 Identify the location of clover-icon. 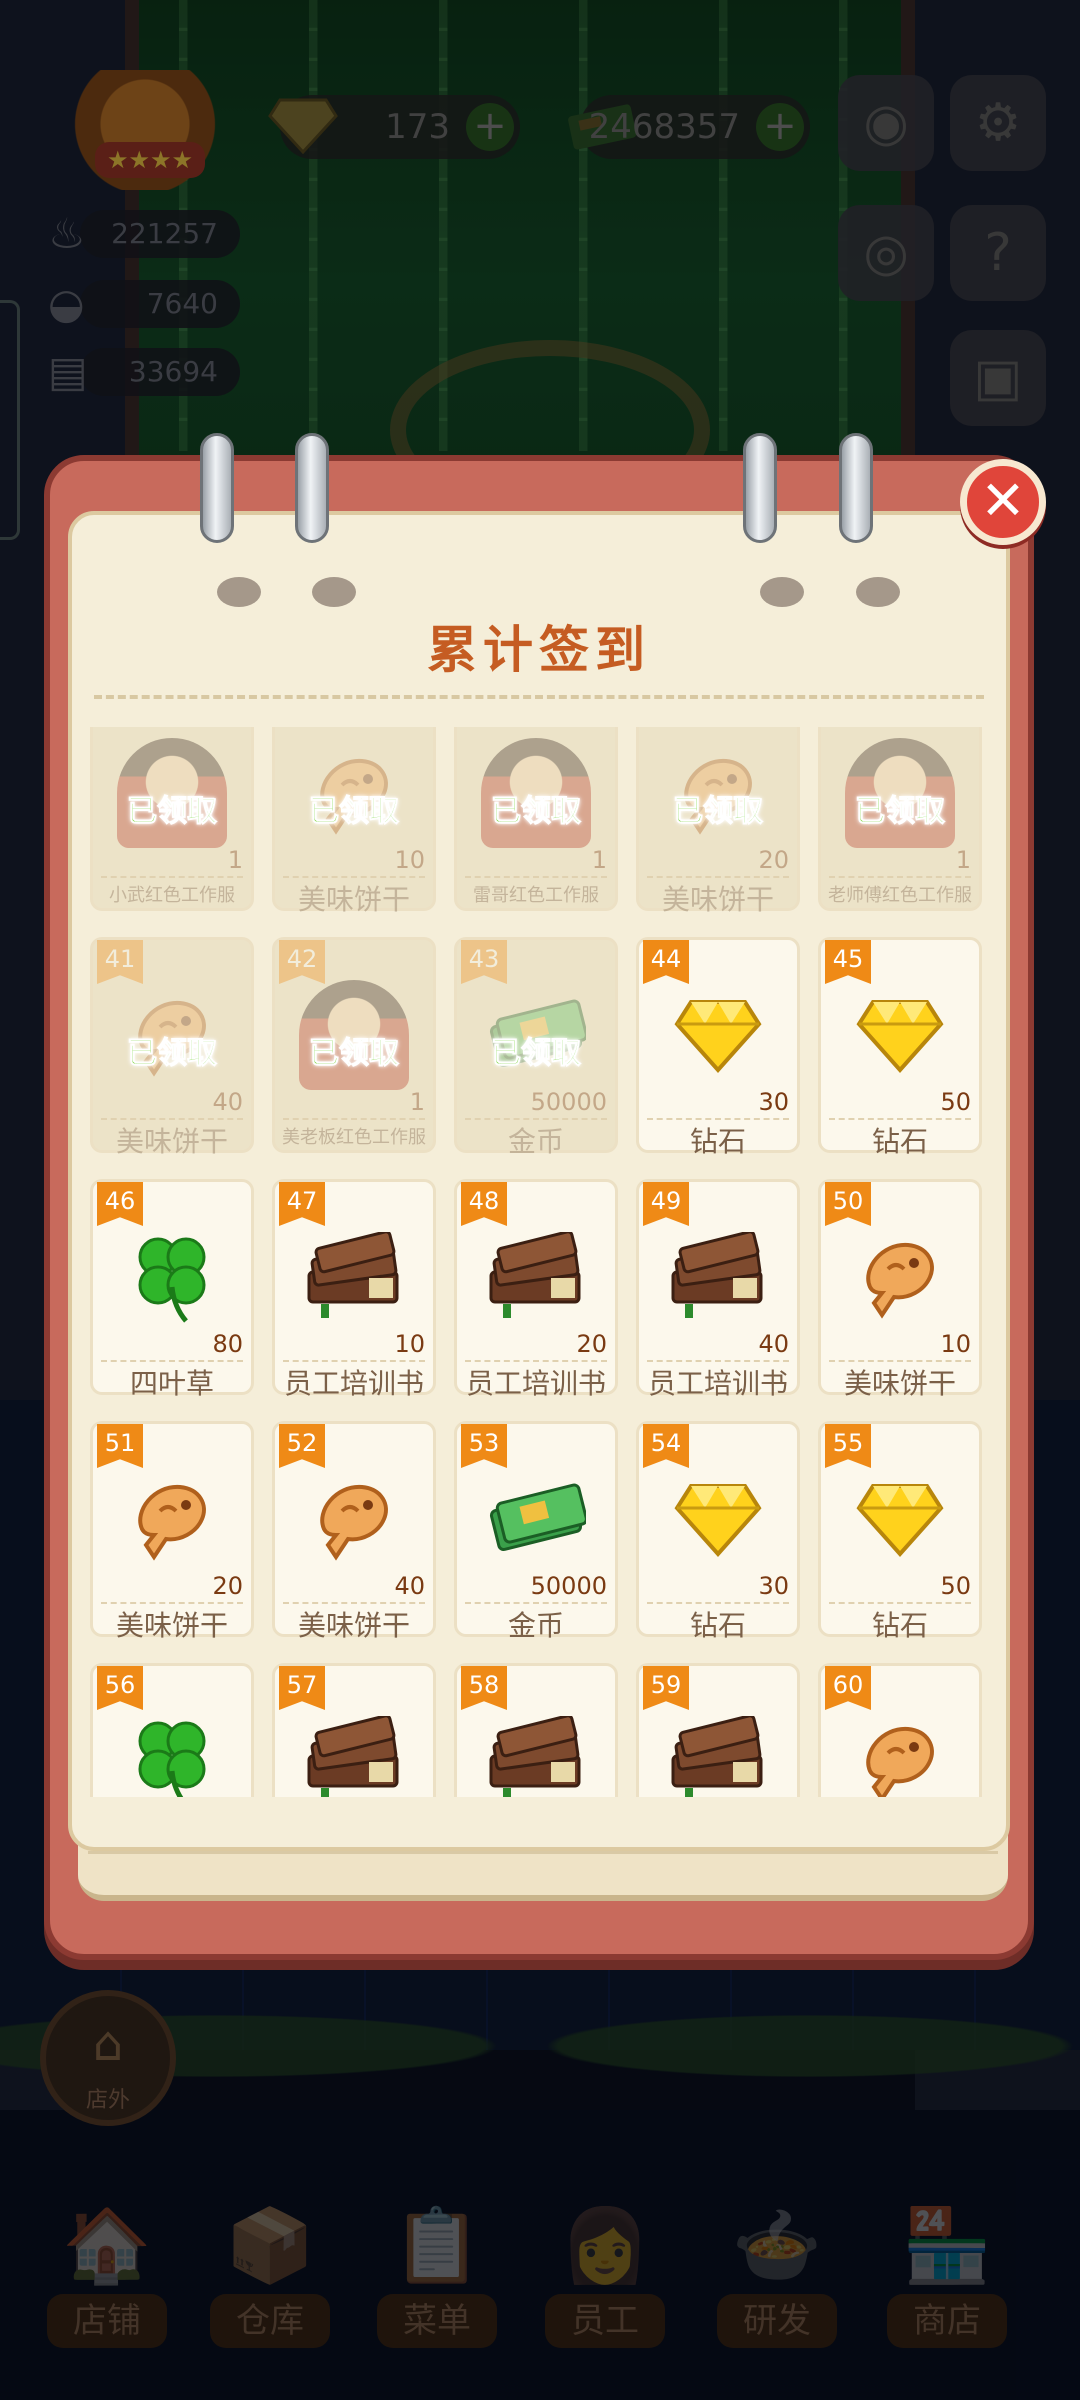
(172, 1277).